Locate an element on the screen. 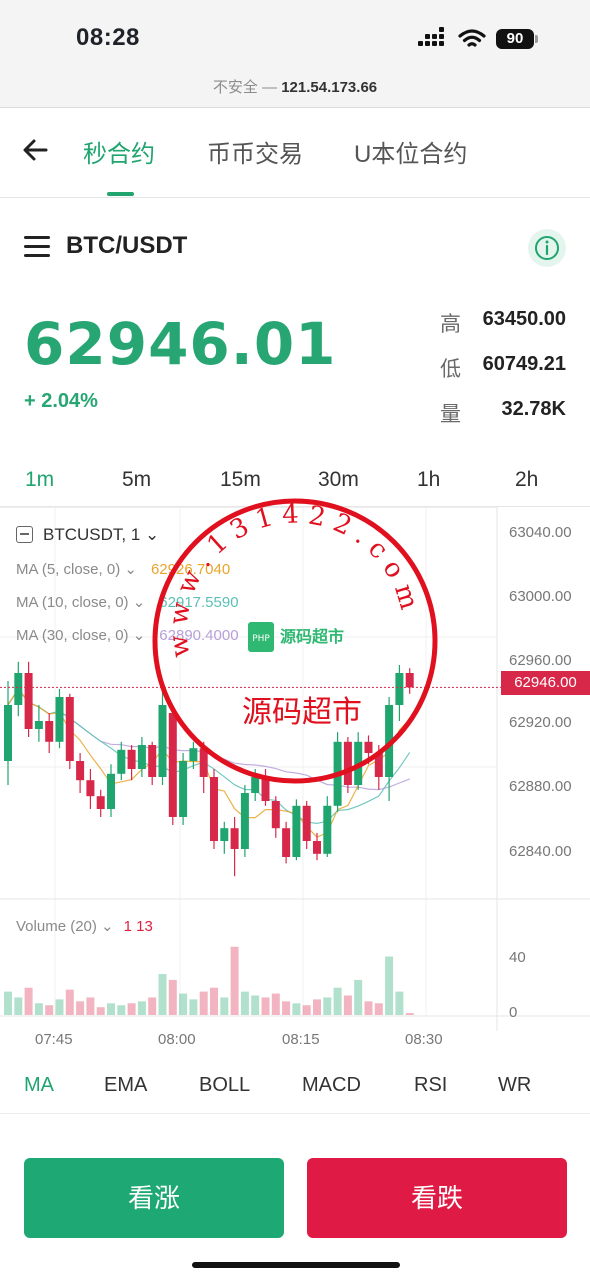 Image resolution: width=590 pixels, height=1280 pixels. interval-2h: 2h is located at coordinates (526, 480).